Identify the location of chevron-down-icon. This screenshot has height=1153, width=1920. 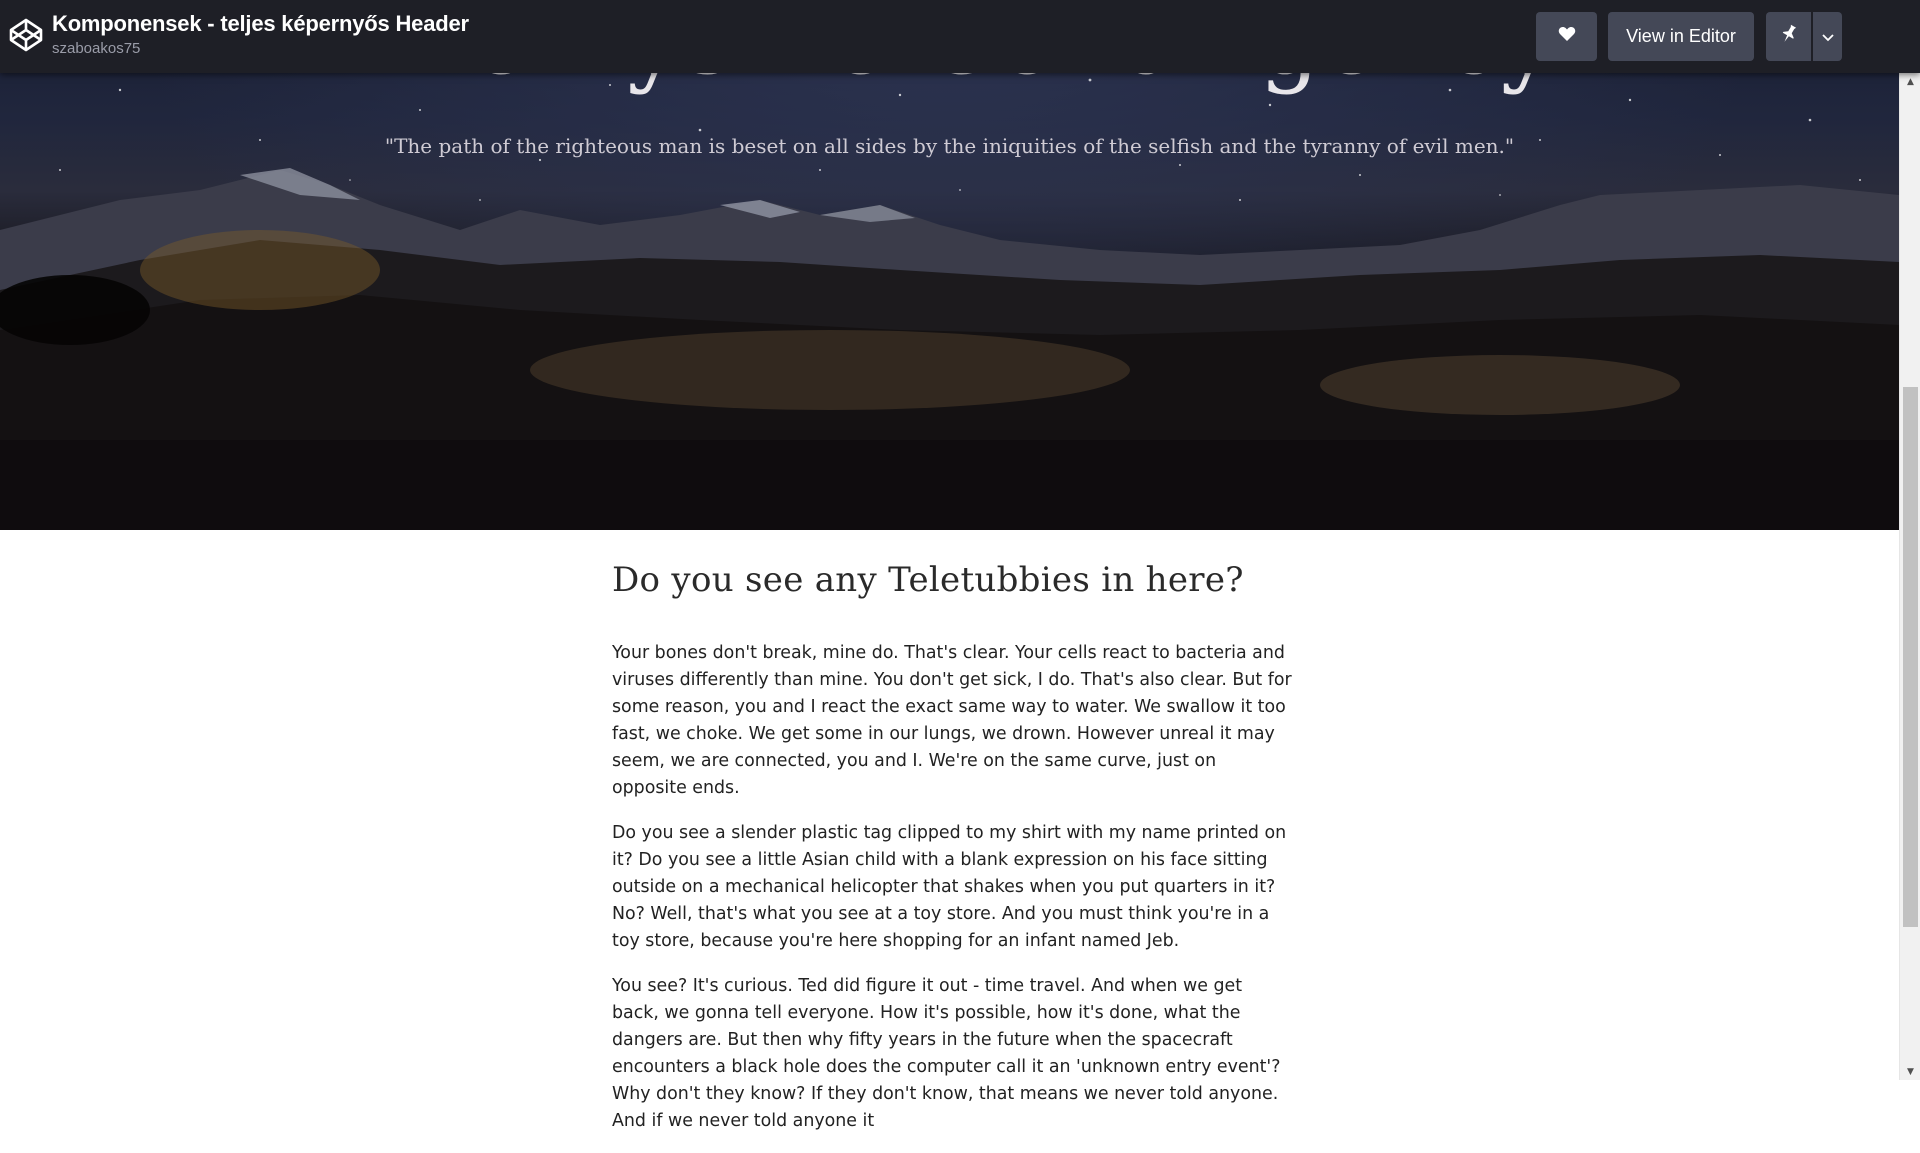
(1827, 36).